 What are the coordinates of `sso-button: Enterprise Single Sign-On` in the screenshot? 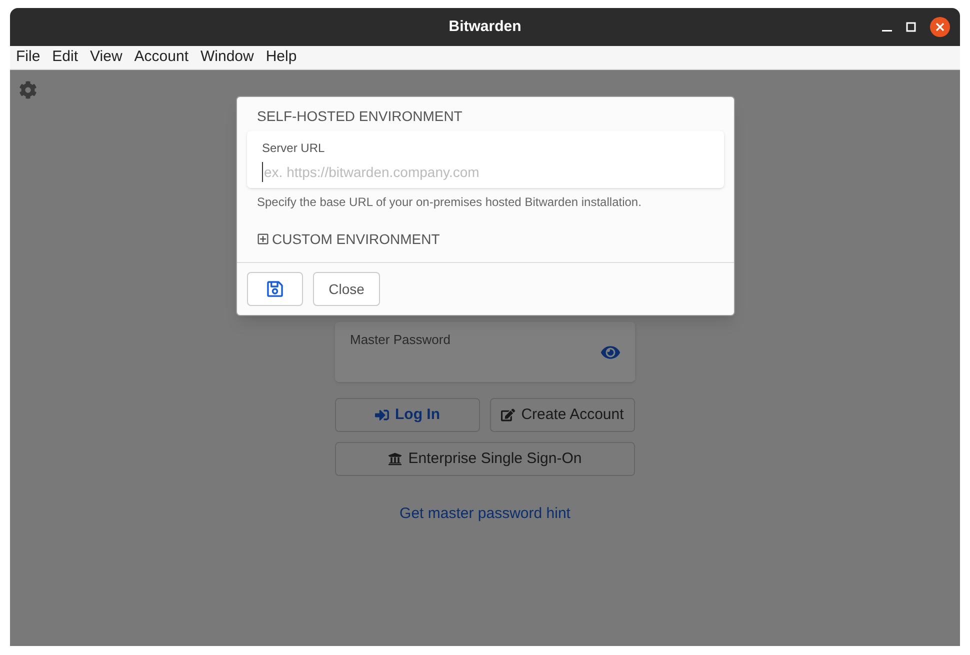 It's located at (485, 459).